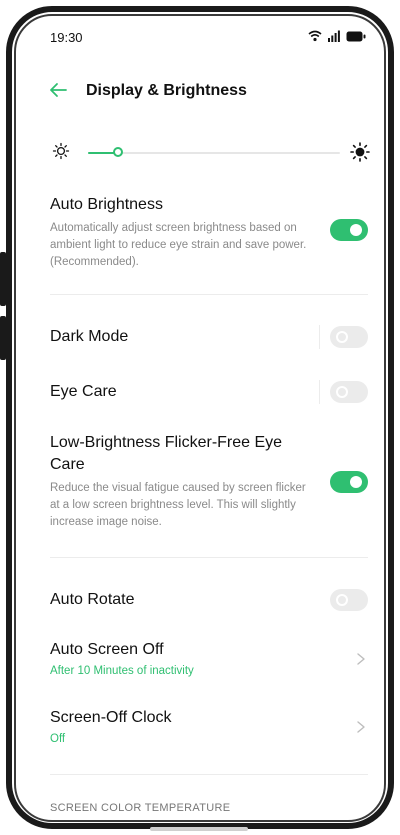 This screenshot has width=400, height=835. Describe the element at coordinates (106, 204) in the screenshot. I see `auto-brightness-label: Auto Brightness` at that location.